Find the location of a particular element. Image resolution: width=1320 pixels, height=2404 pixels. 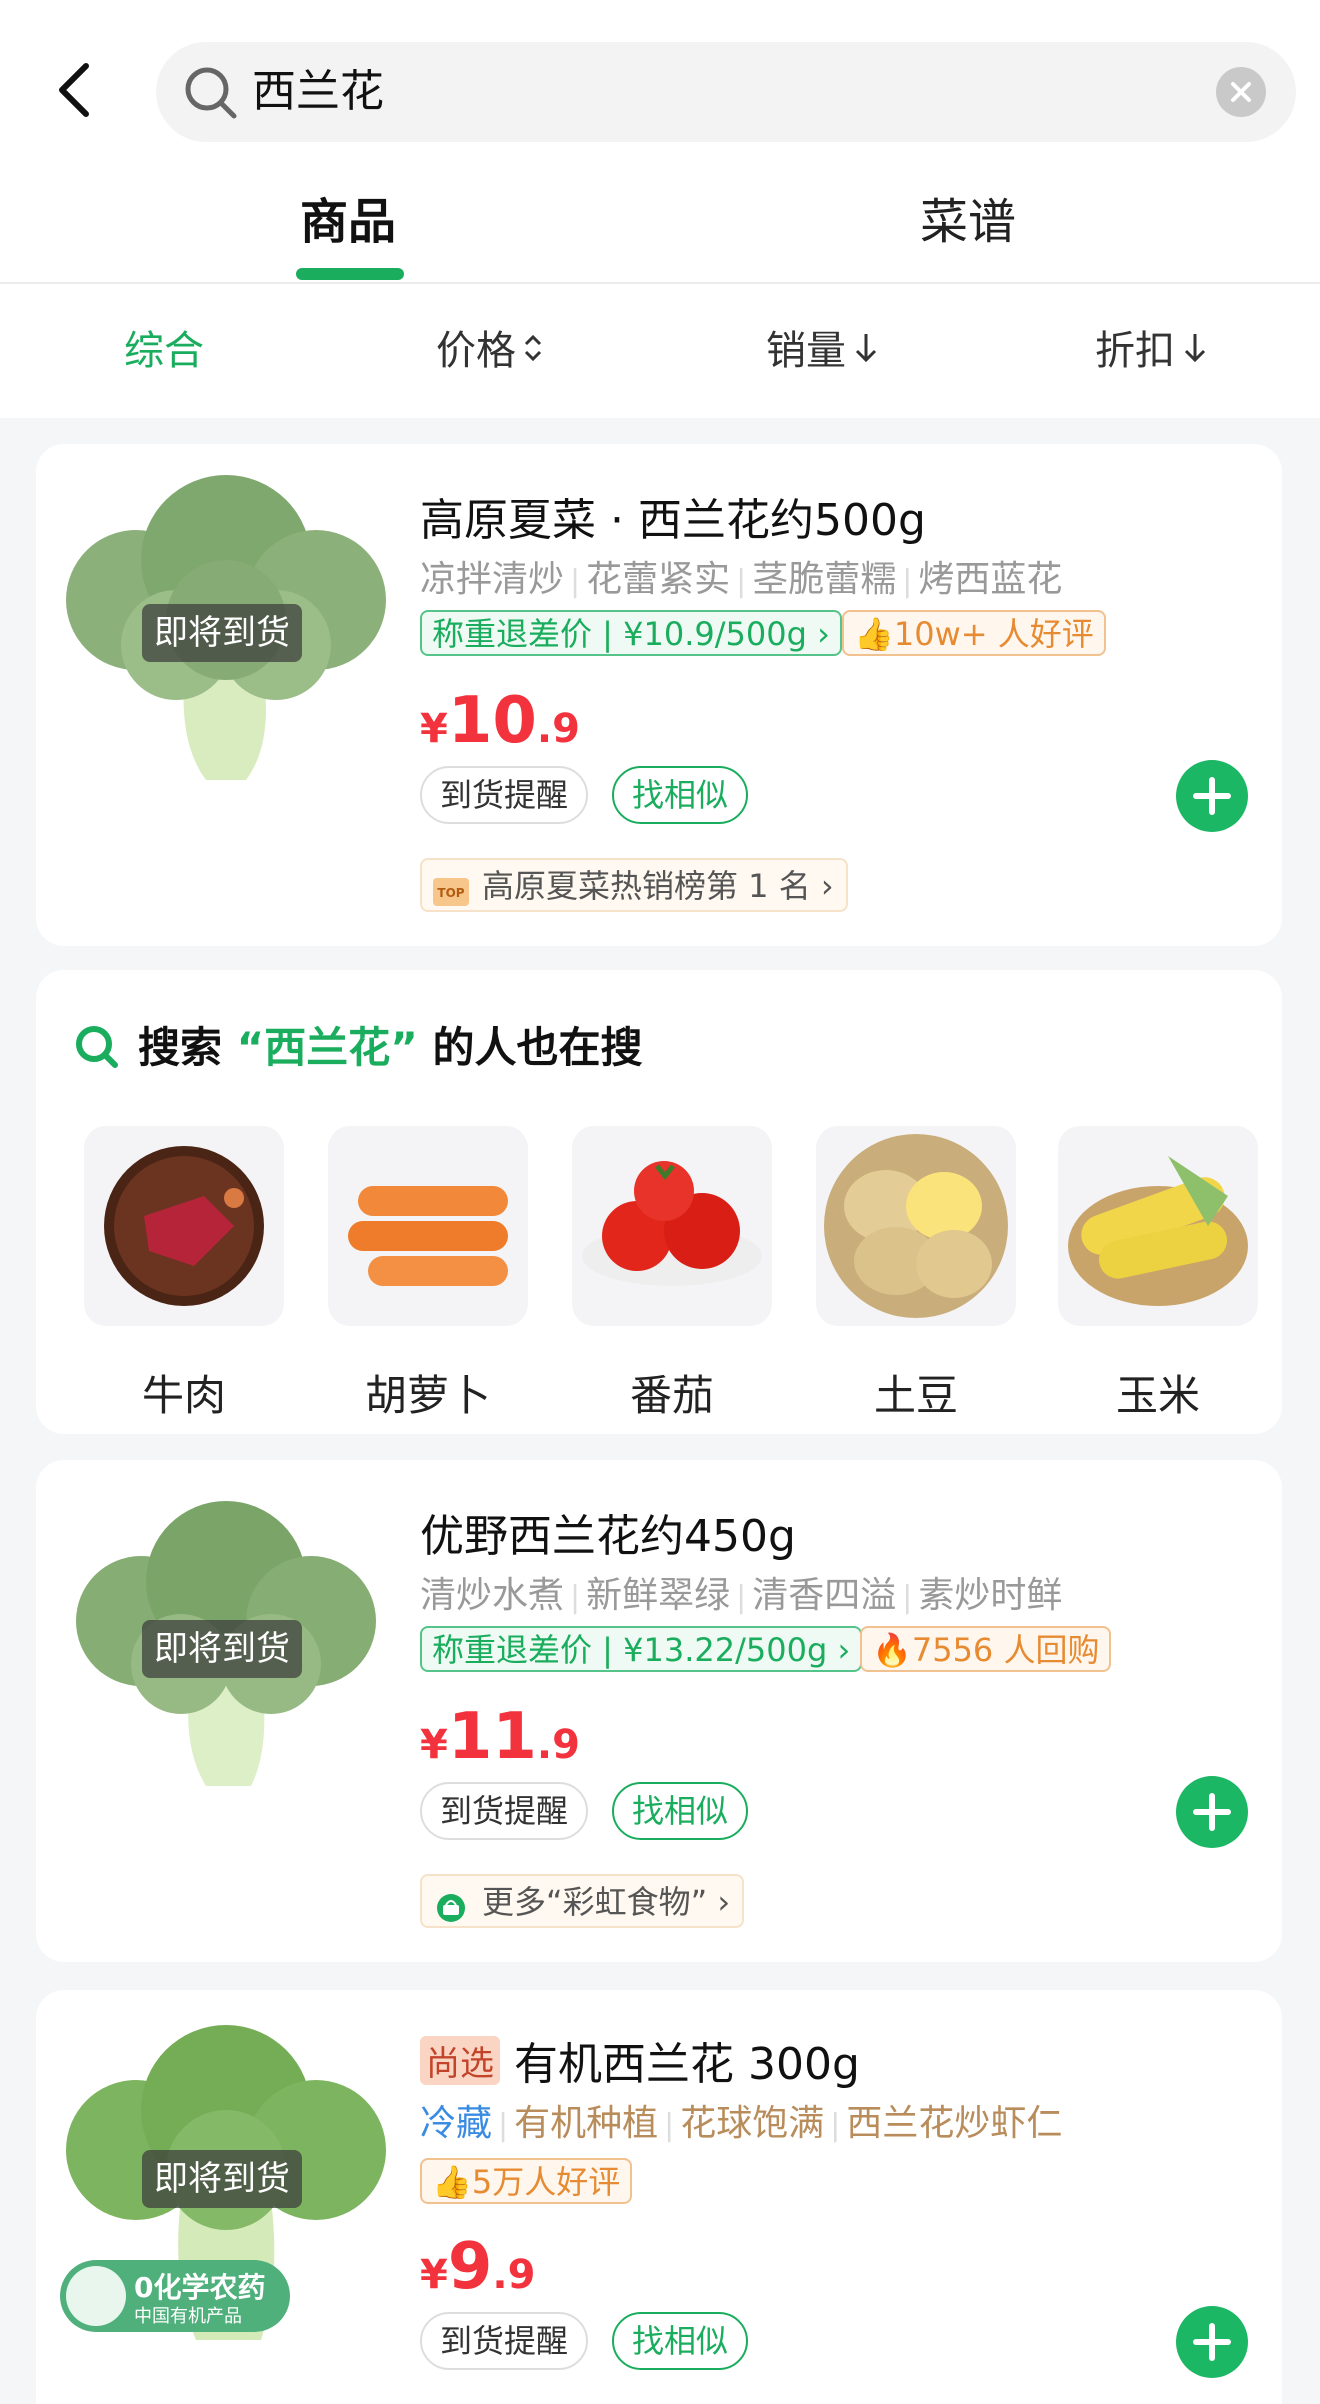

ranking-label: 高原夏菜热销榜第 1 名 is located at coordinates (646, 886).